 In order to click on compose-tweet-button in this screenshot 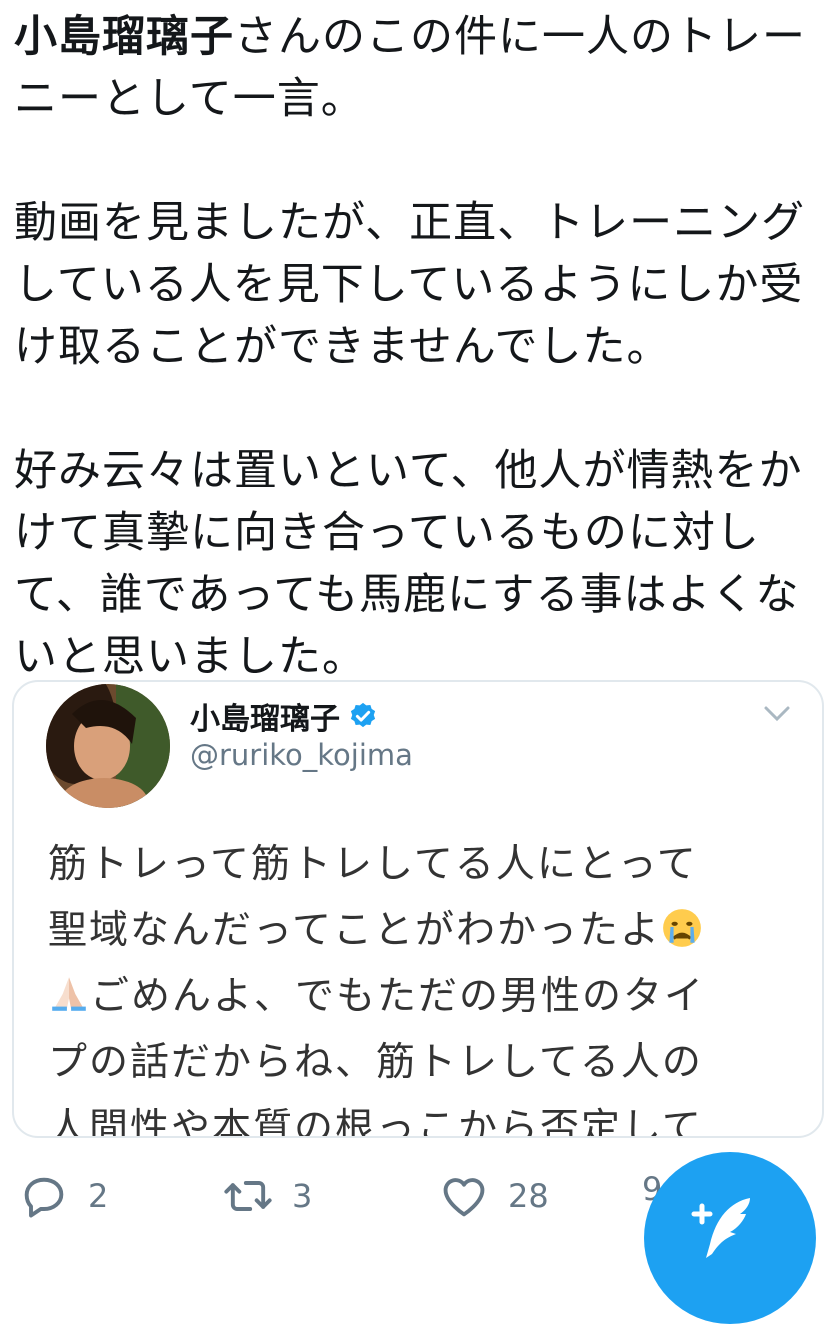, I will do `click(730, 1238)`.